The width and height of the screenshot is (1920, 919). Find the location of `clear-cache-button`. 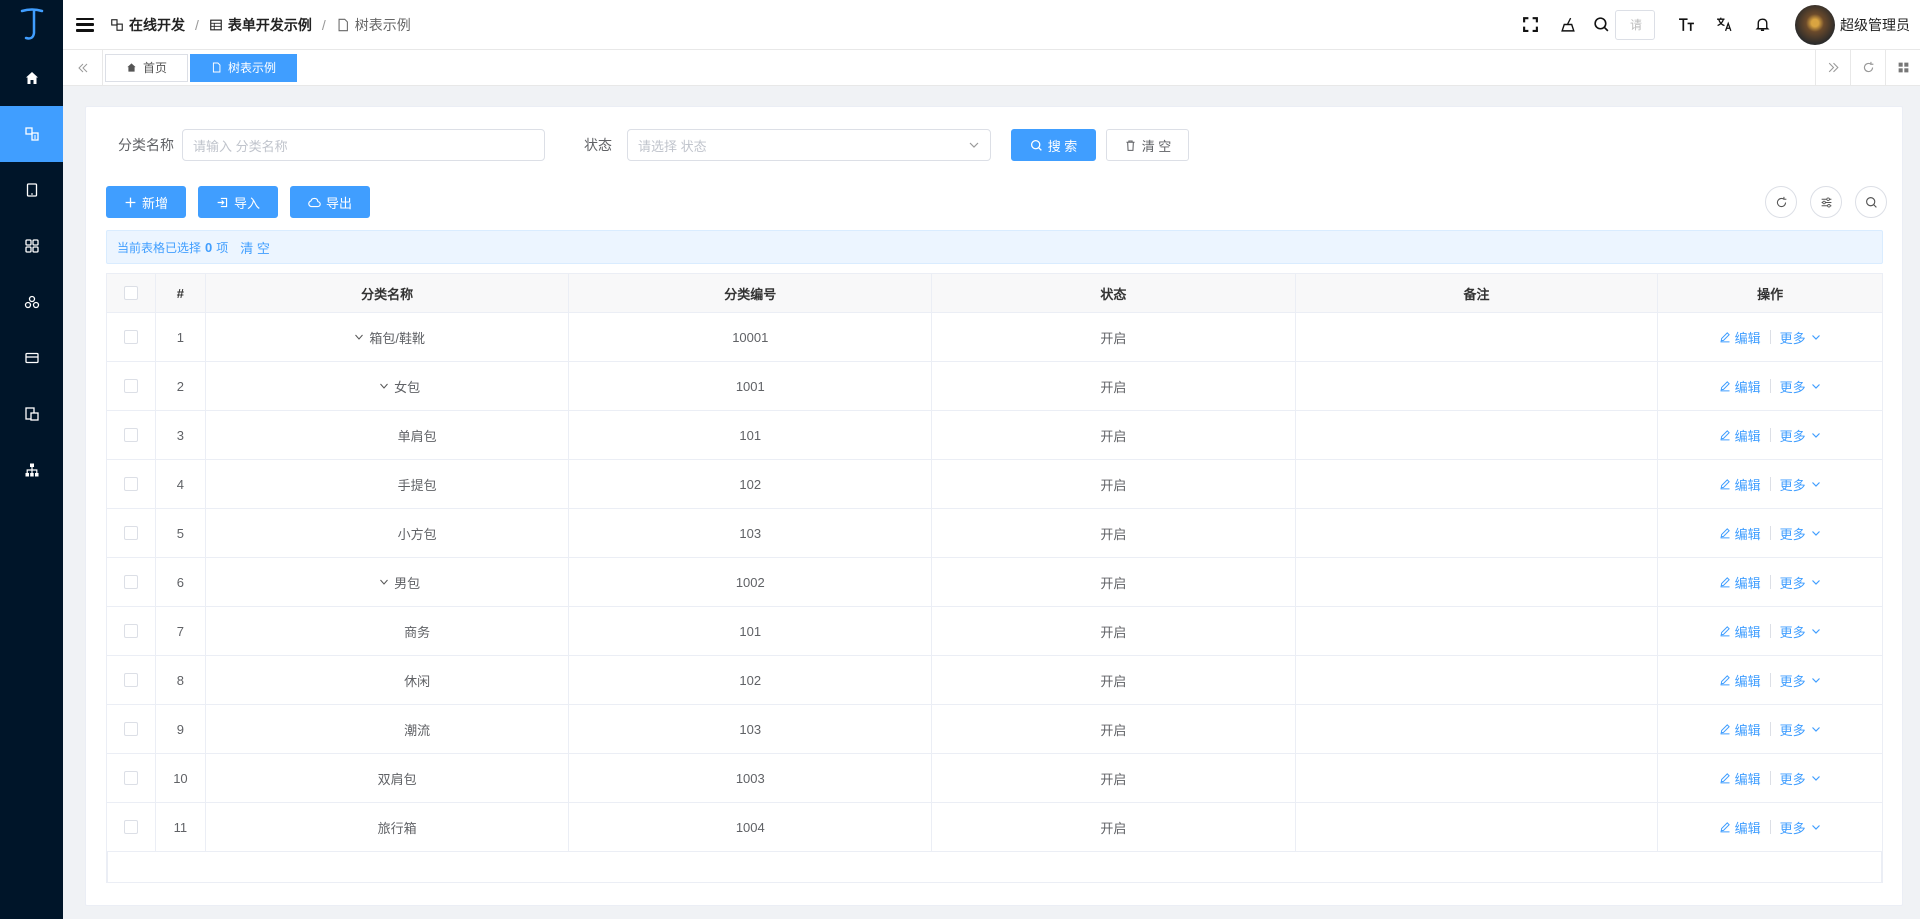

clear-cache-button is located at coordinates (1568, 24).